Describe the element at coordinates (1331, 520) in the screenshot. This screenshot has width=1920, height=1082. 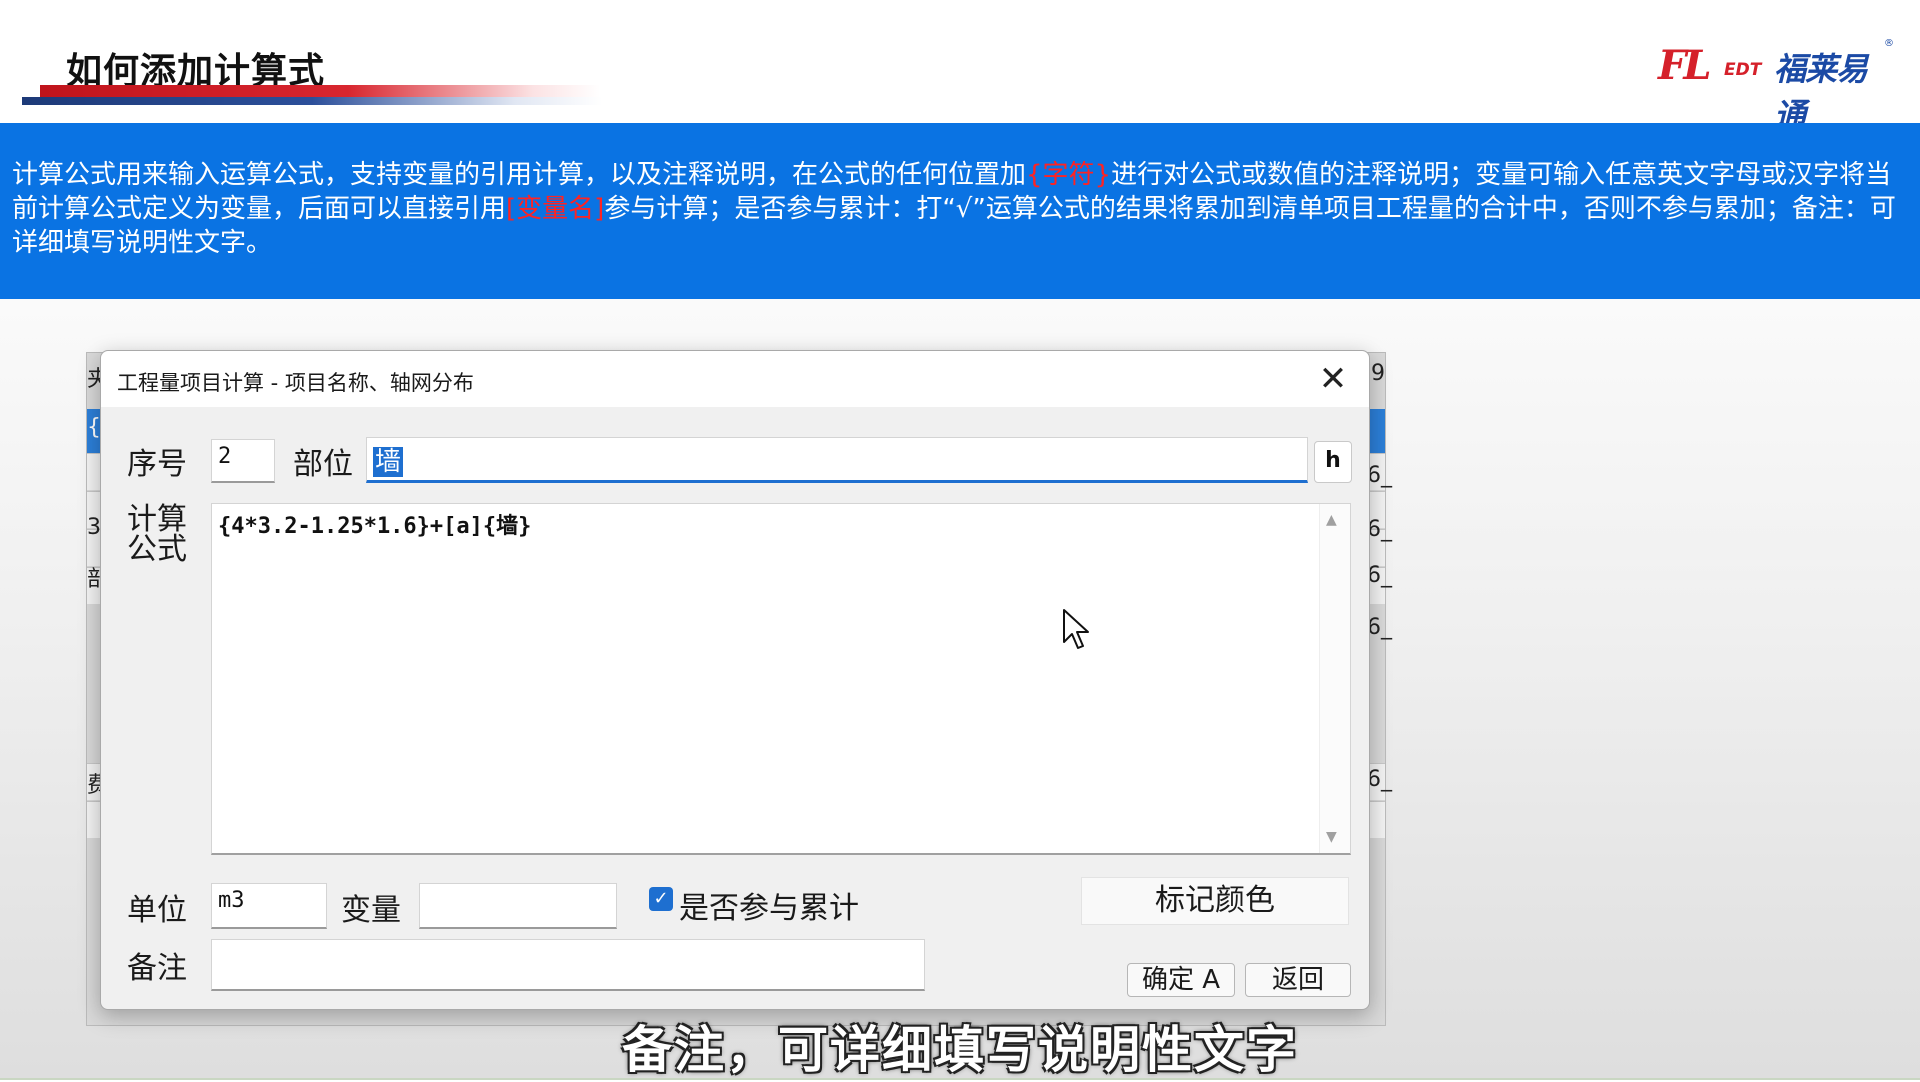
I see `scroll-up-arrow-icon: ▲` at that location.